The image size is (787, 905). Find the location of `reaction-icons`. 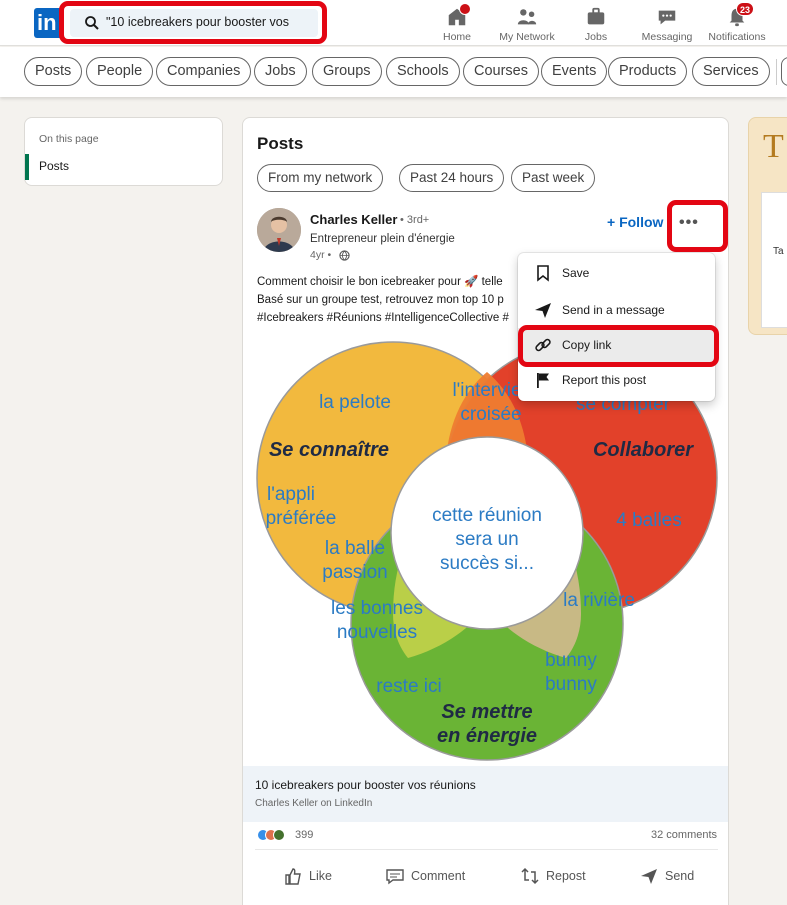

reaction-icons is located at coordinates (275, 835).